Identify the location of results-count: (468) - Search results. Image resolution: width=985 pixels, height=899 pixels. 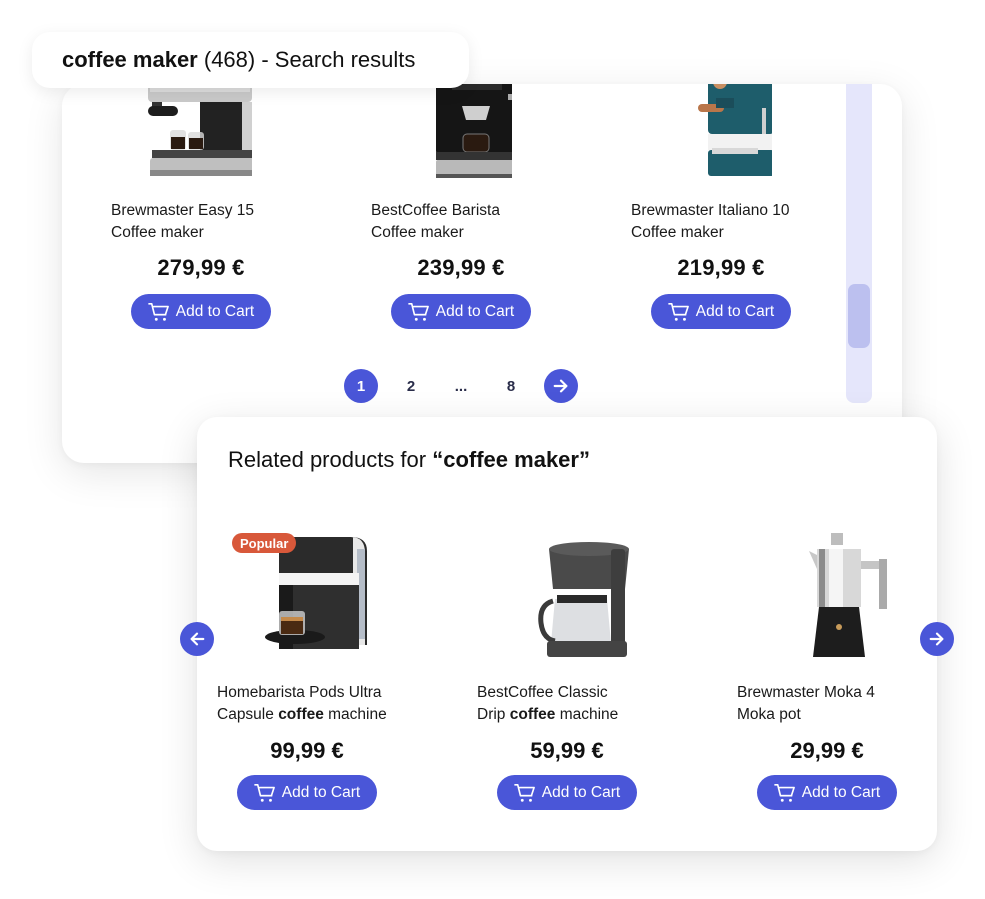
(306, 59).